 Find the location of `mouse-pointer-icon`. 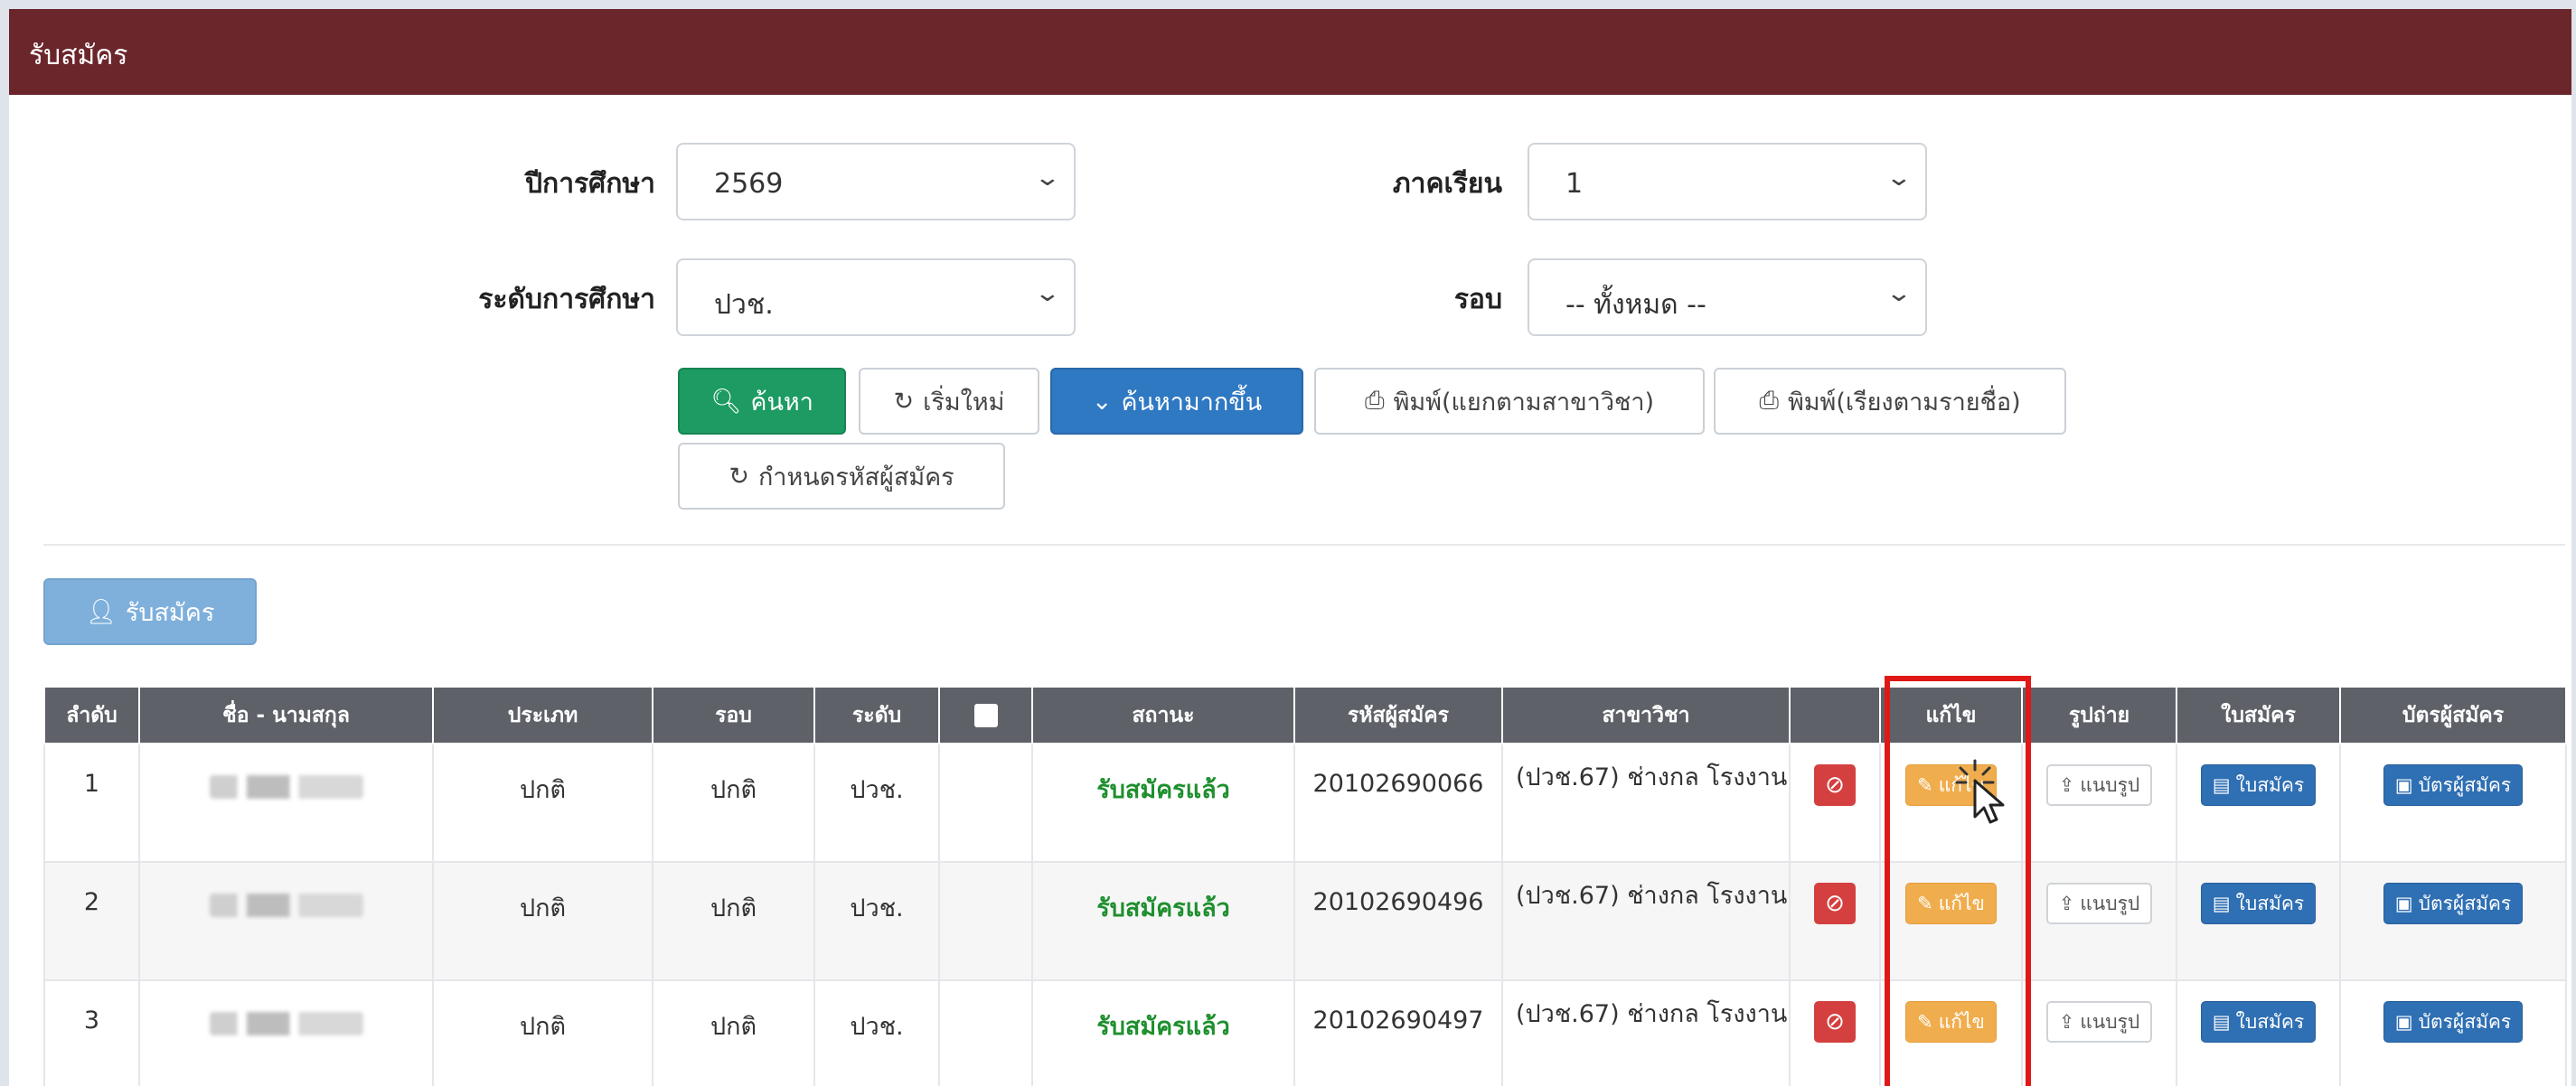

mouse-pointer-icon is located at coordinates (1980, 791).